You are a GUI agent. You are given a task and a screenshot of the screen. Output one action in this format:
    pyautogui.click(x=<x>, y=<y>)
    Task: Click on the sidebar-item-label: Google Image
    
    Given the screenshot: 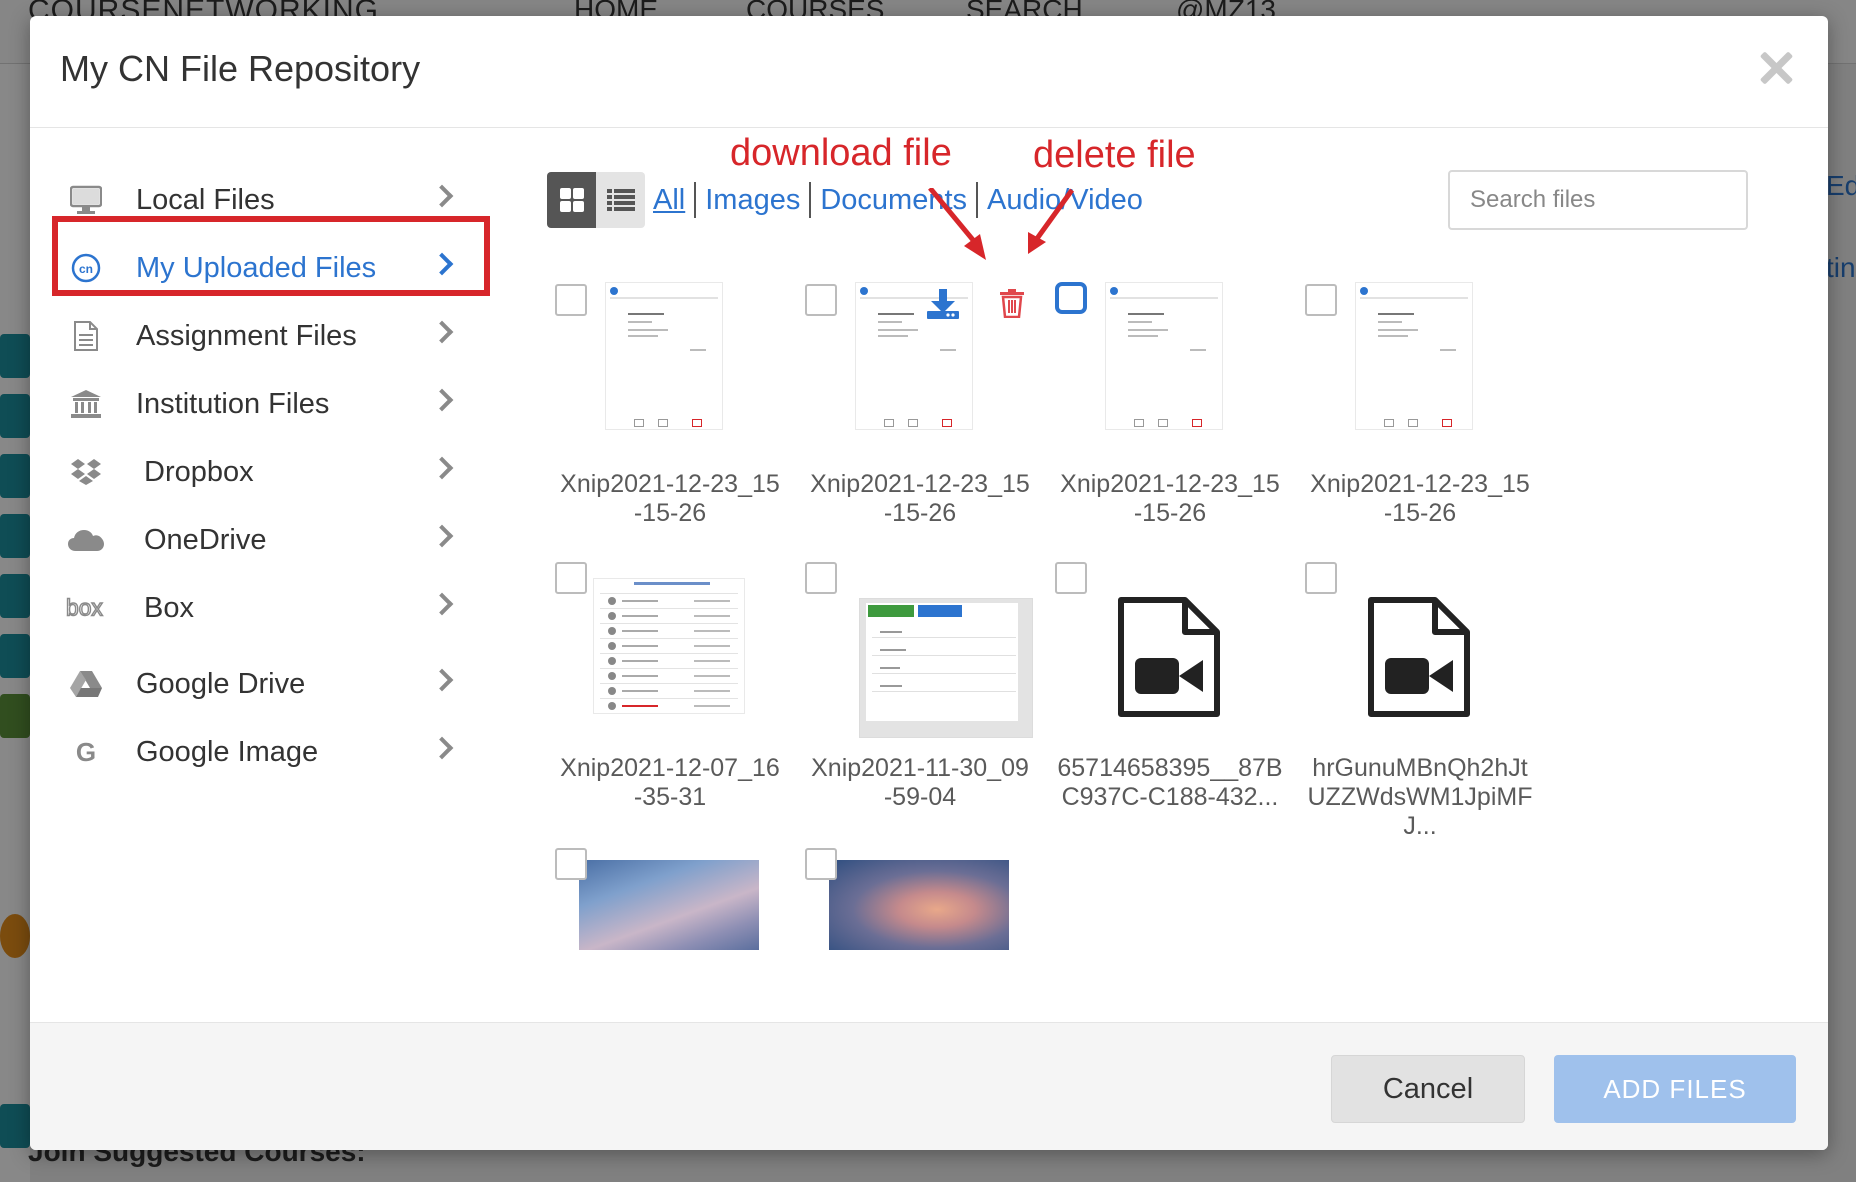 What is the action you would take?
    pyautogui.click(x=227, y=751)
    